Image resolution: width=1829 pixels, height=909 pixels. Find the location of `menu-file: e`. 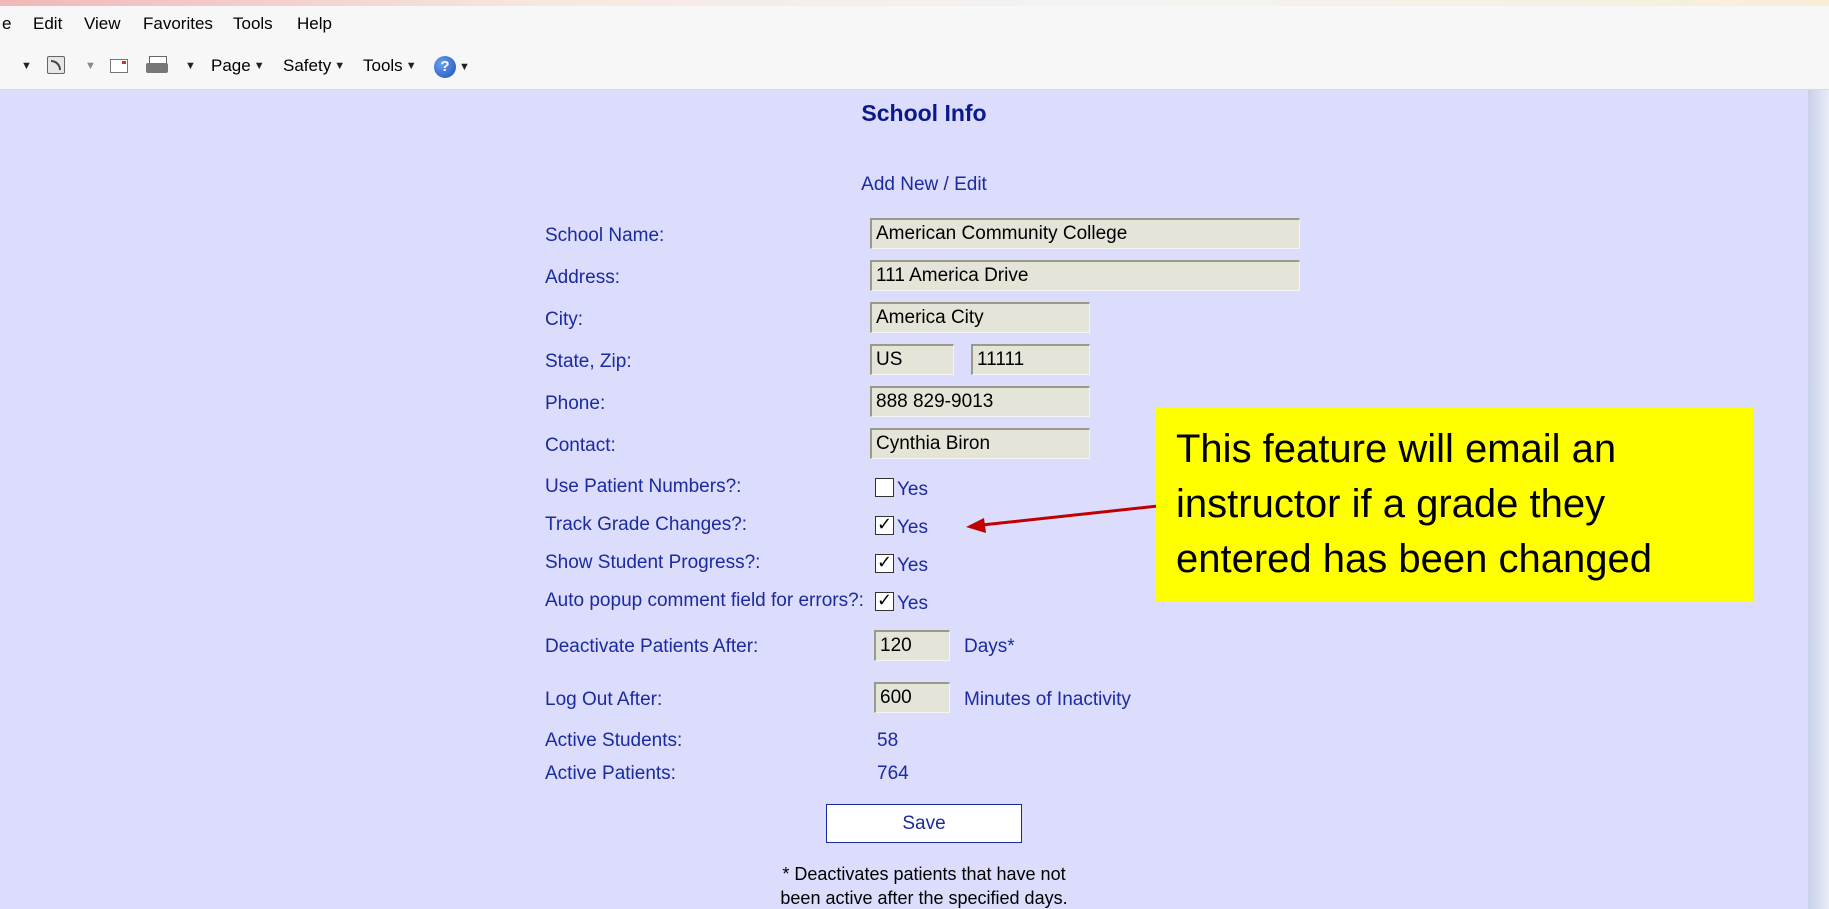

menu-file: e is located at coordinates (6, 24).